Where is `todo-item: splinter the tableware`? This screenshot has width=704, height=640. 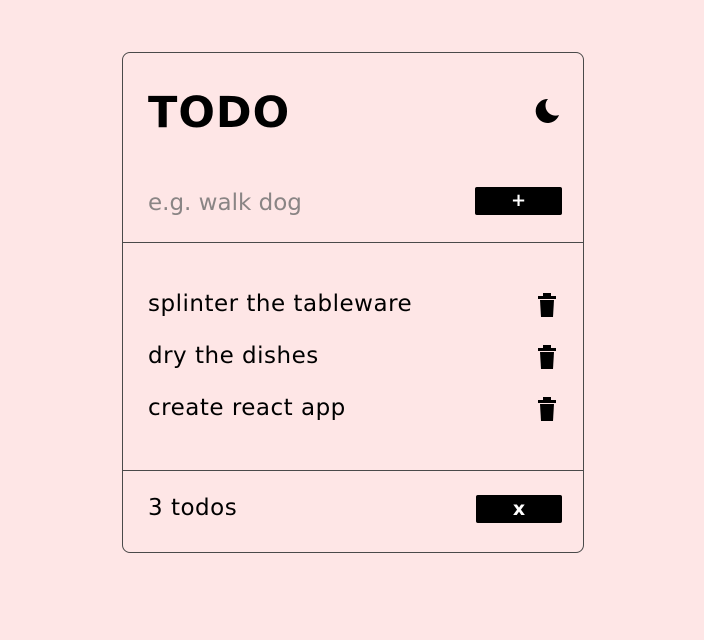
todo-item: splinter the tableware is located at coordinates (353, 305).